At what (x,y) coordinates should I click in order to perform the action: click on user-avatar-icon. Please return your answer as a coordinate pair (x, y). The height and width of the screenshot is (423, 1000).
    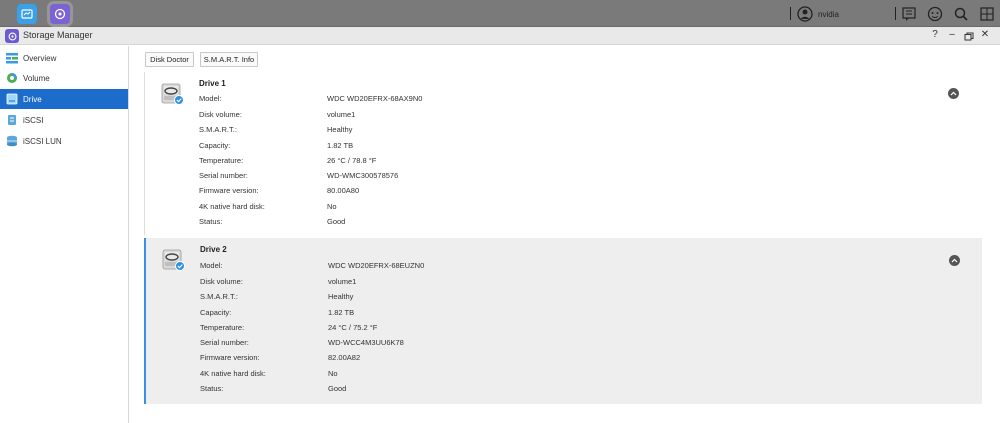
    Looking at the image, I should click on (805, 14).